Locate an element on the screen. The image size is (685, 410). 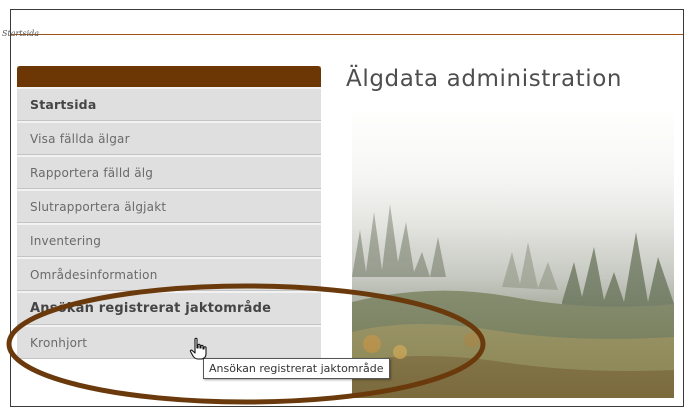
sidebar-item-omradesinformation: Områdesinformation is located at coordinates (169, 274).